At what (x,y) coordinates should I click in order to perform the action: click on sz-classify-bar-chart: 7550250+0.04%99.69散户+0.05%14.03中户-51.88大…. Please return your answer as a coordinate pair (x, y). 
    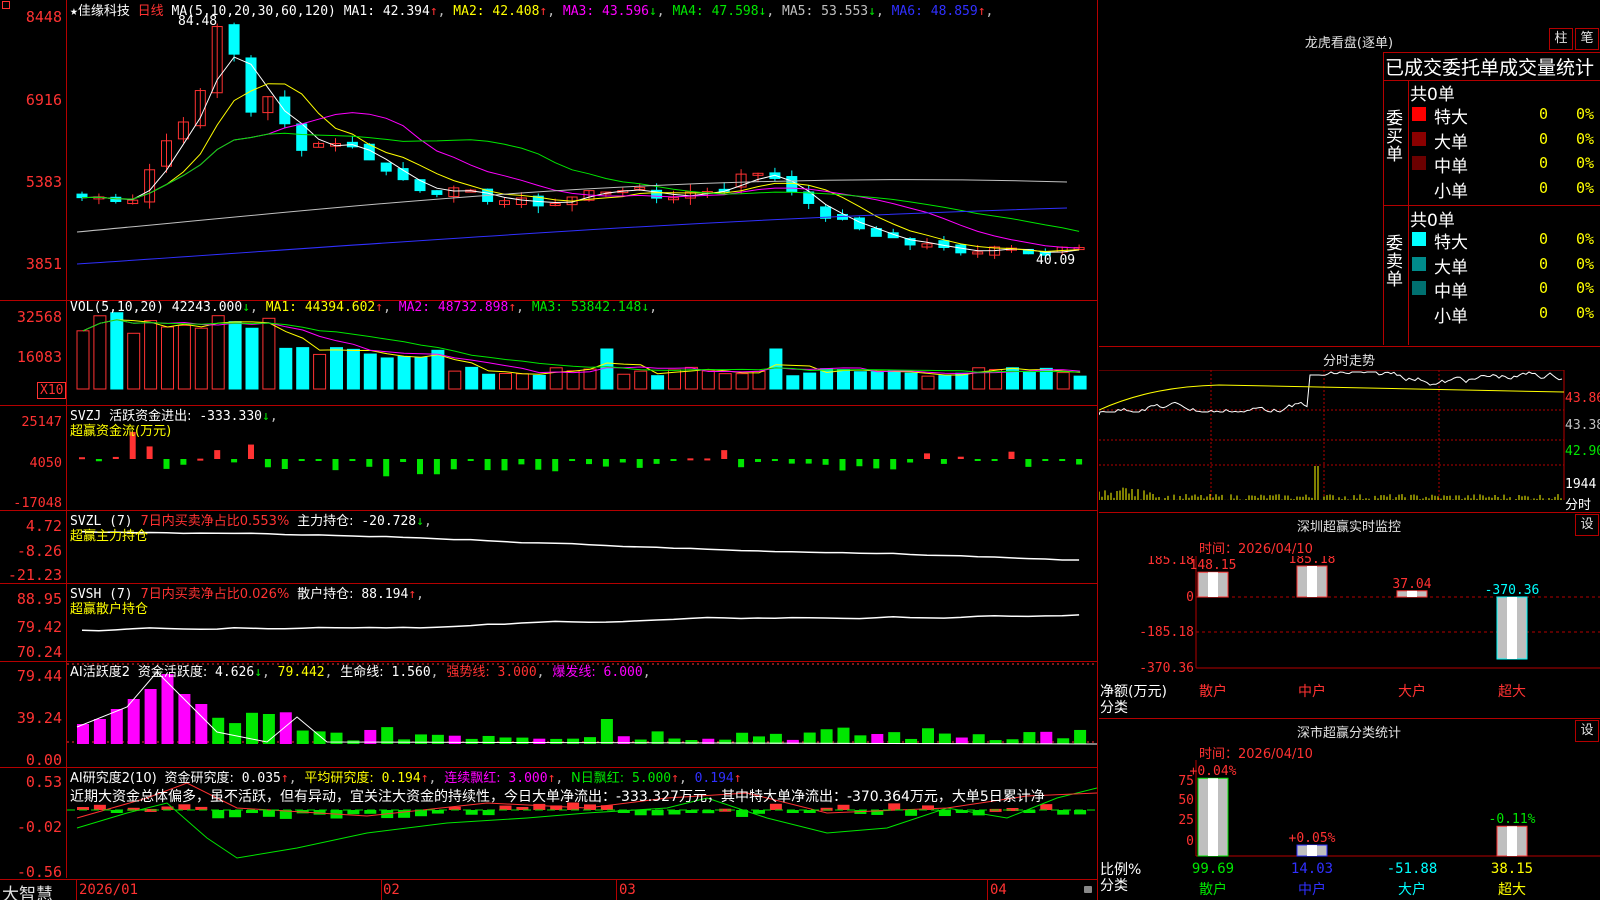
    Looking at the image, I should click on (1349, 830).